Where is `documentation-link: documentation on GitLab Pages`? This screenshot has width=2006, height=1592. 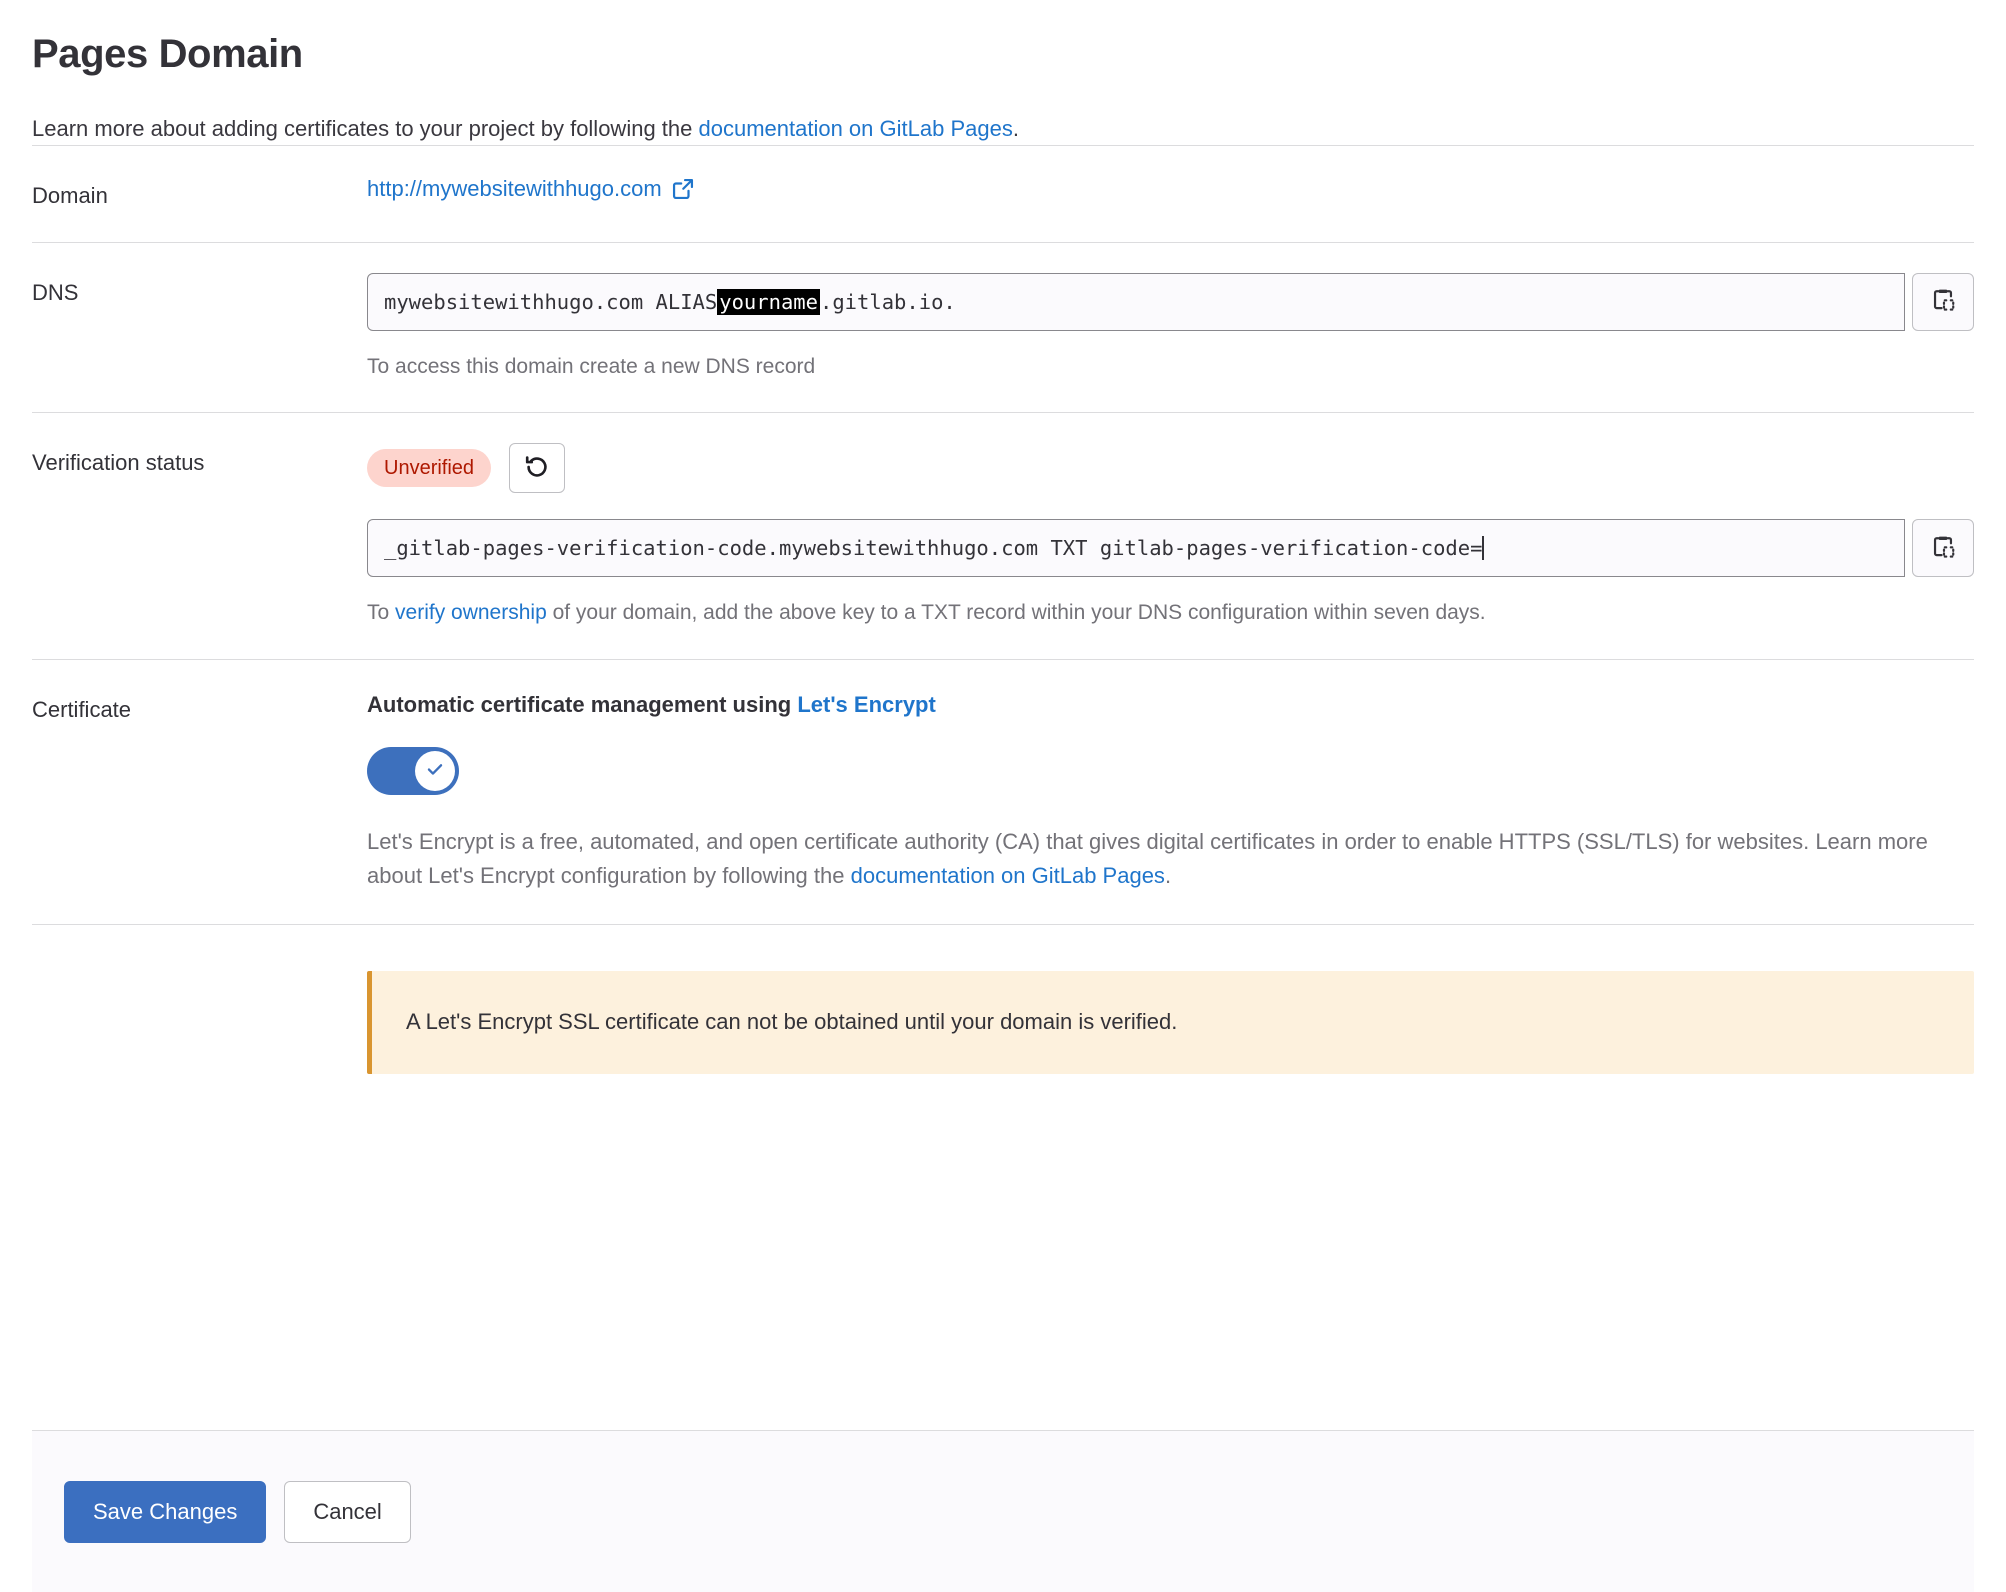 documentation-link: documentation on GitLab Pages is located at coordinates (856, 128).